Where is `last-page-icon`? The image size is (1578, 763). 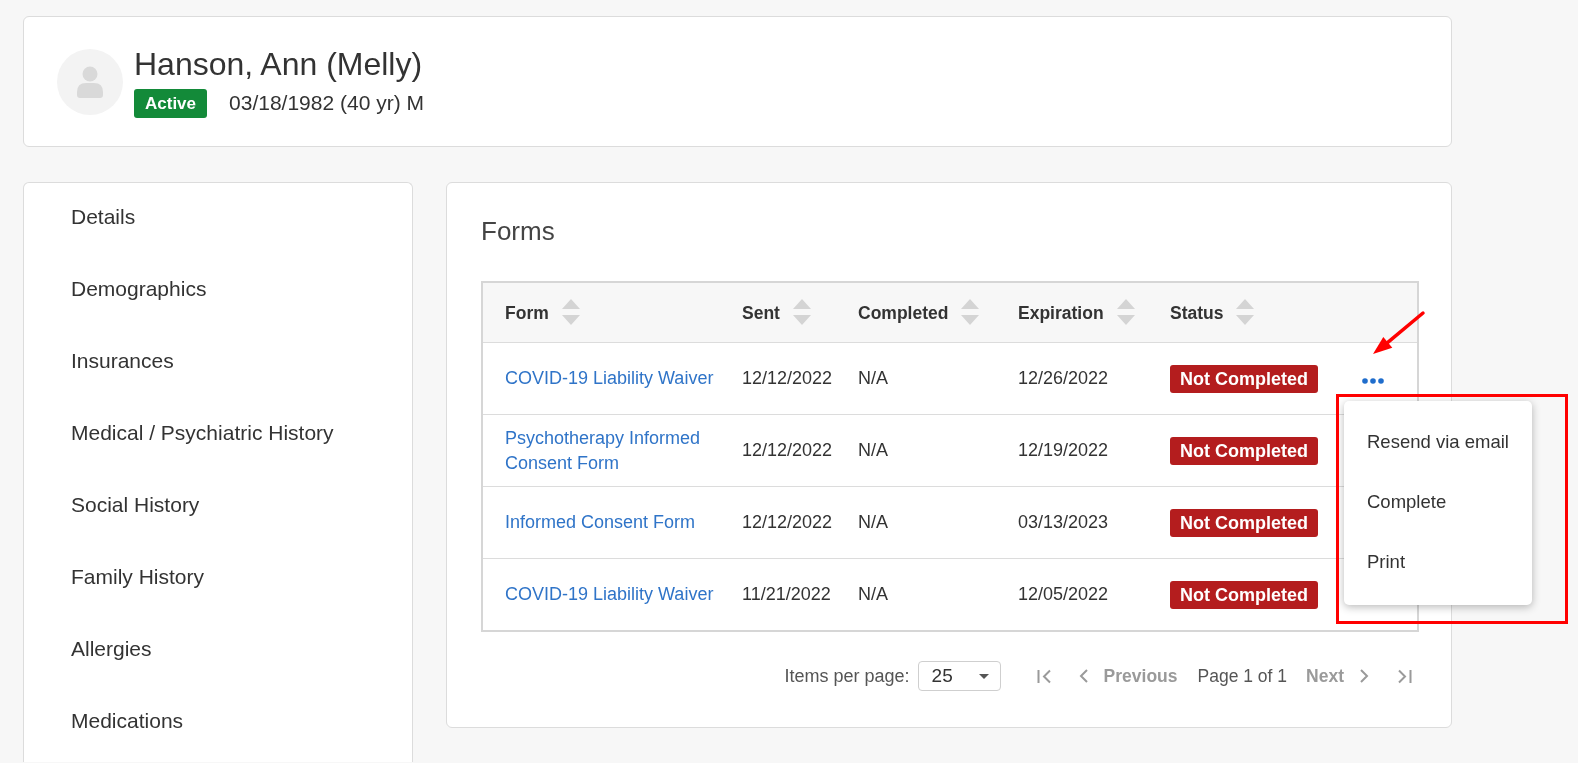
last-page-icon is located at coordinates (1404, 676).